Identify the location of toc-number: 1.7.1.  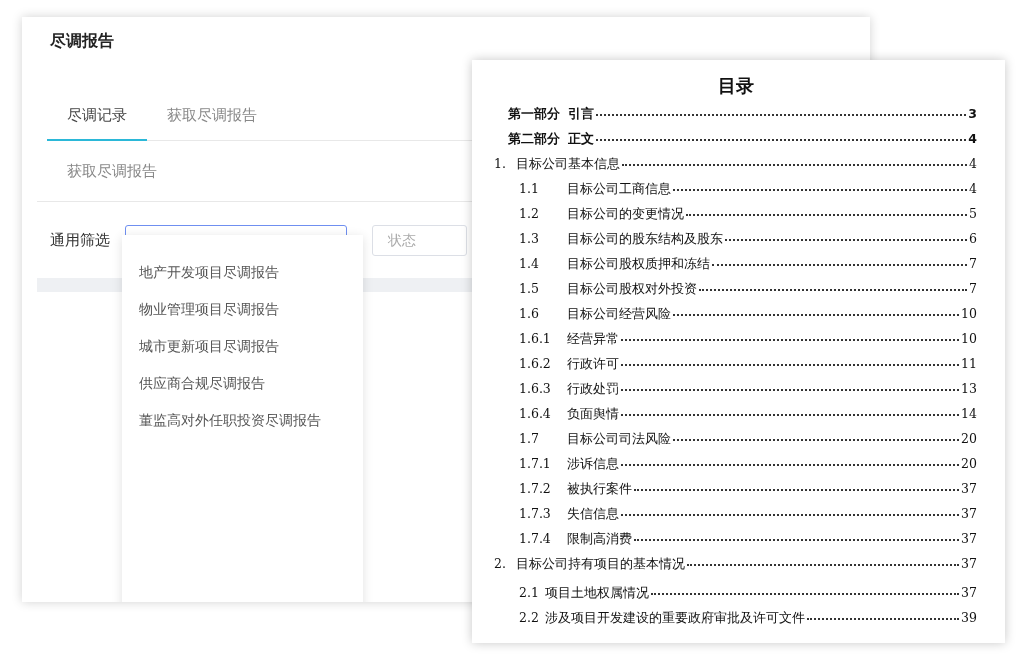
(535, 463).